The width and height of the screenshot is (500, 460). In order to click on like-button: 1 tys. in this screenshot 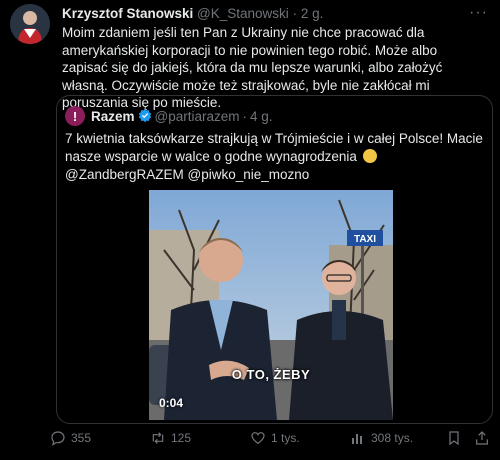, I will do `click(275, 438)`.